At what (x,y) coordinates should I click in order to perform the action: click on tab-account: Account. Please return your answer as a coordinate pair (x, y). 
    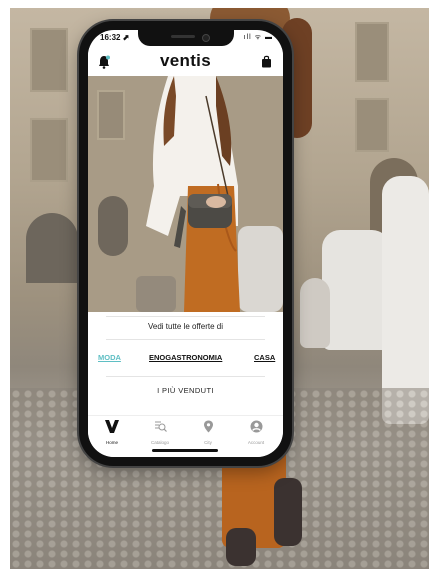
    Looking at the image, I should click on (256, 432).